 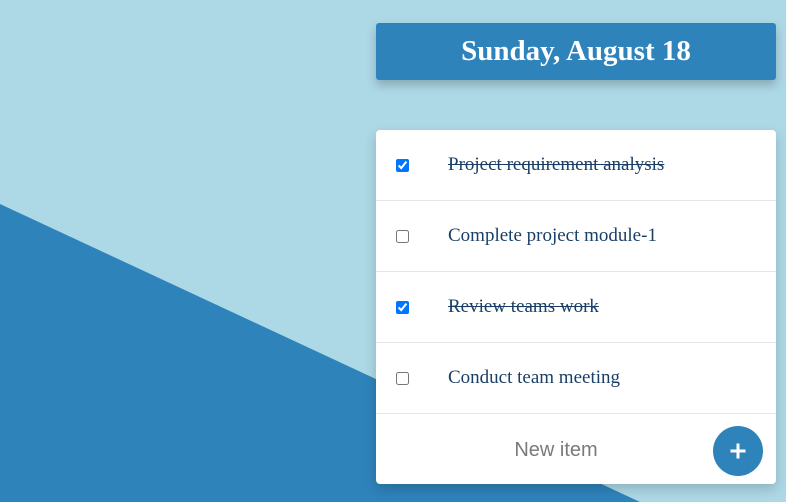 What do you see at coordinates (556, 450) in the screenshot?
I see `new-item-input` at bounding box center [556, 450].